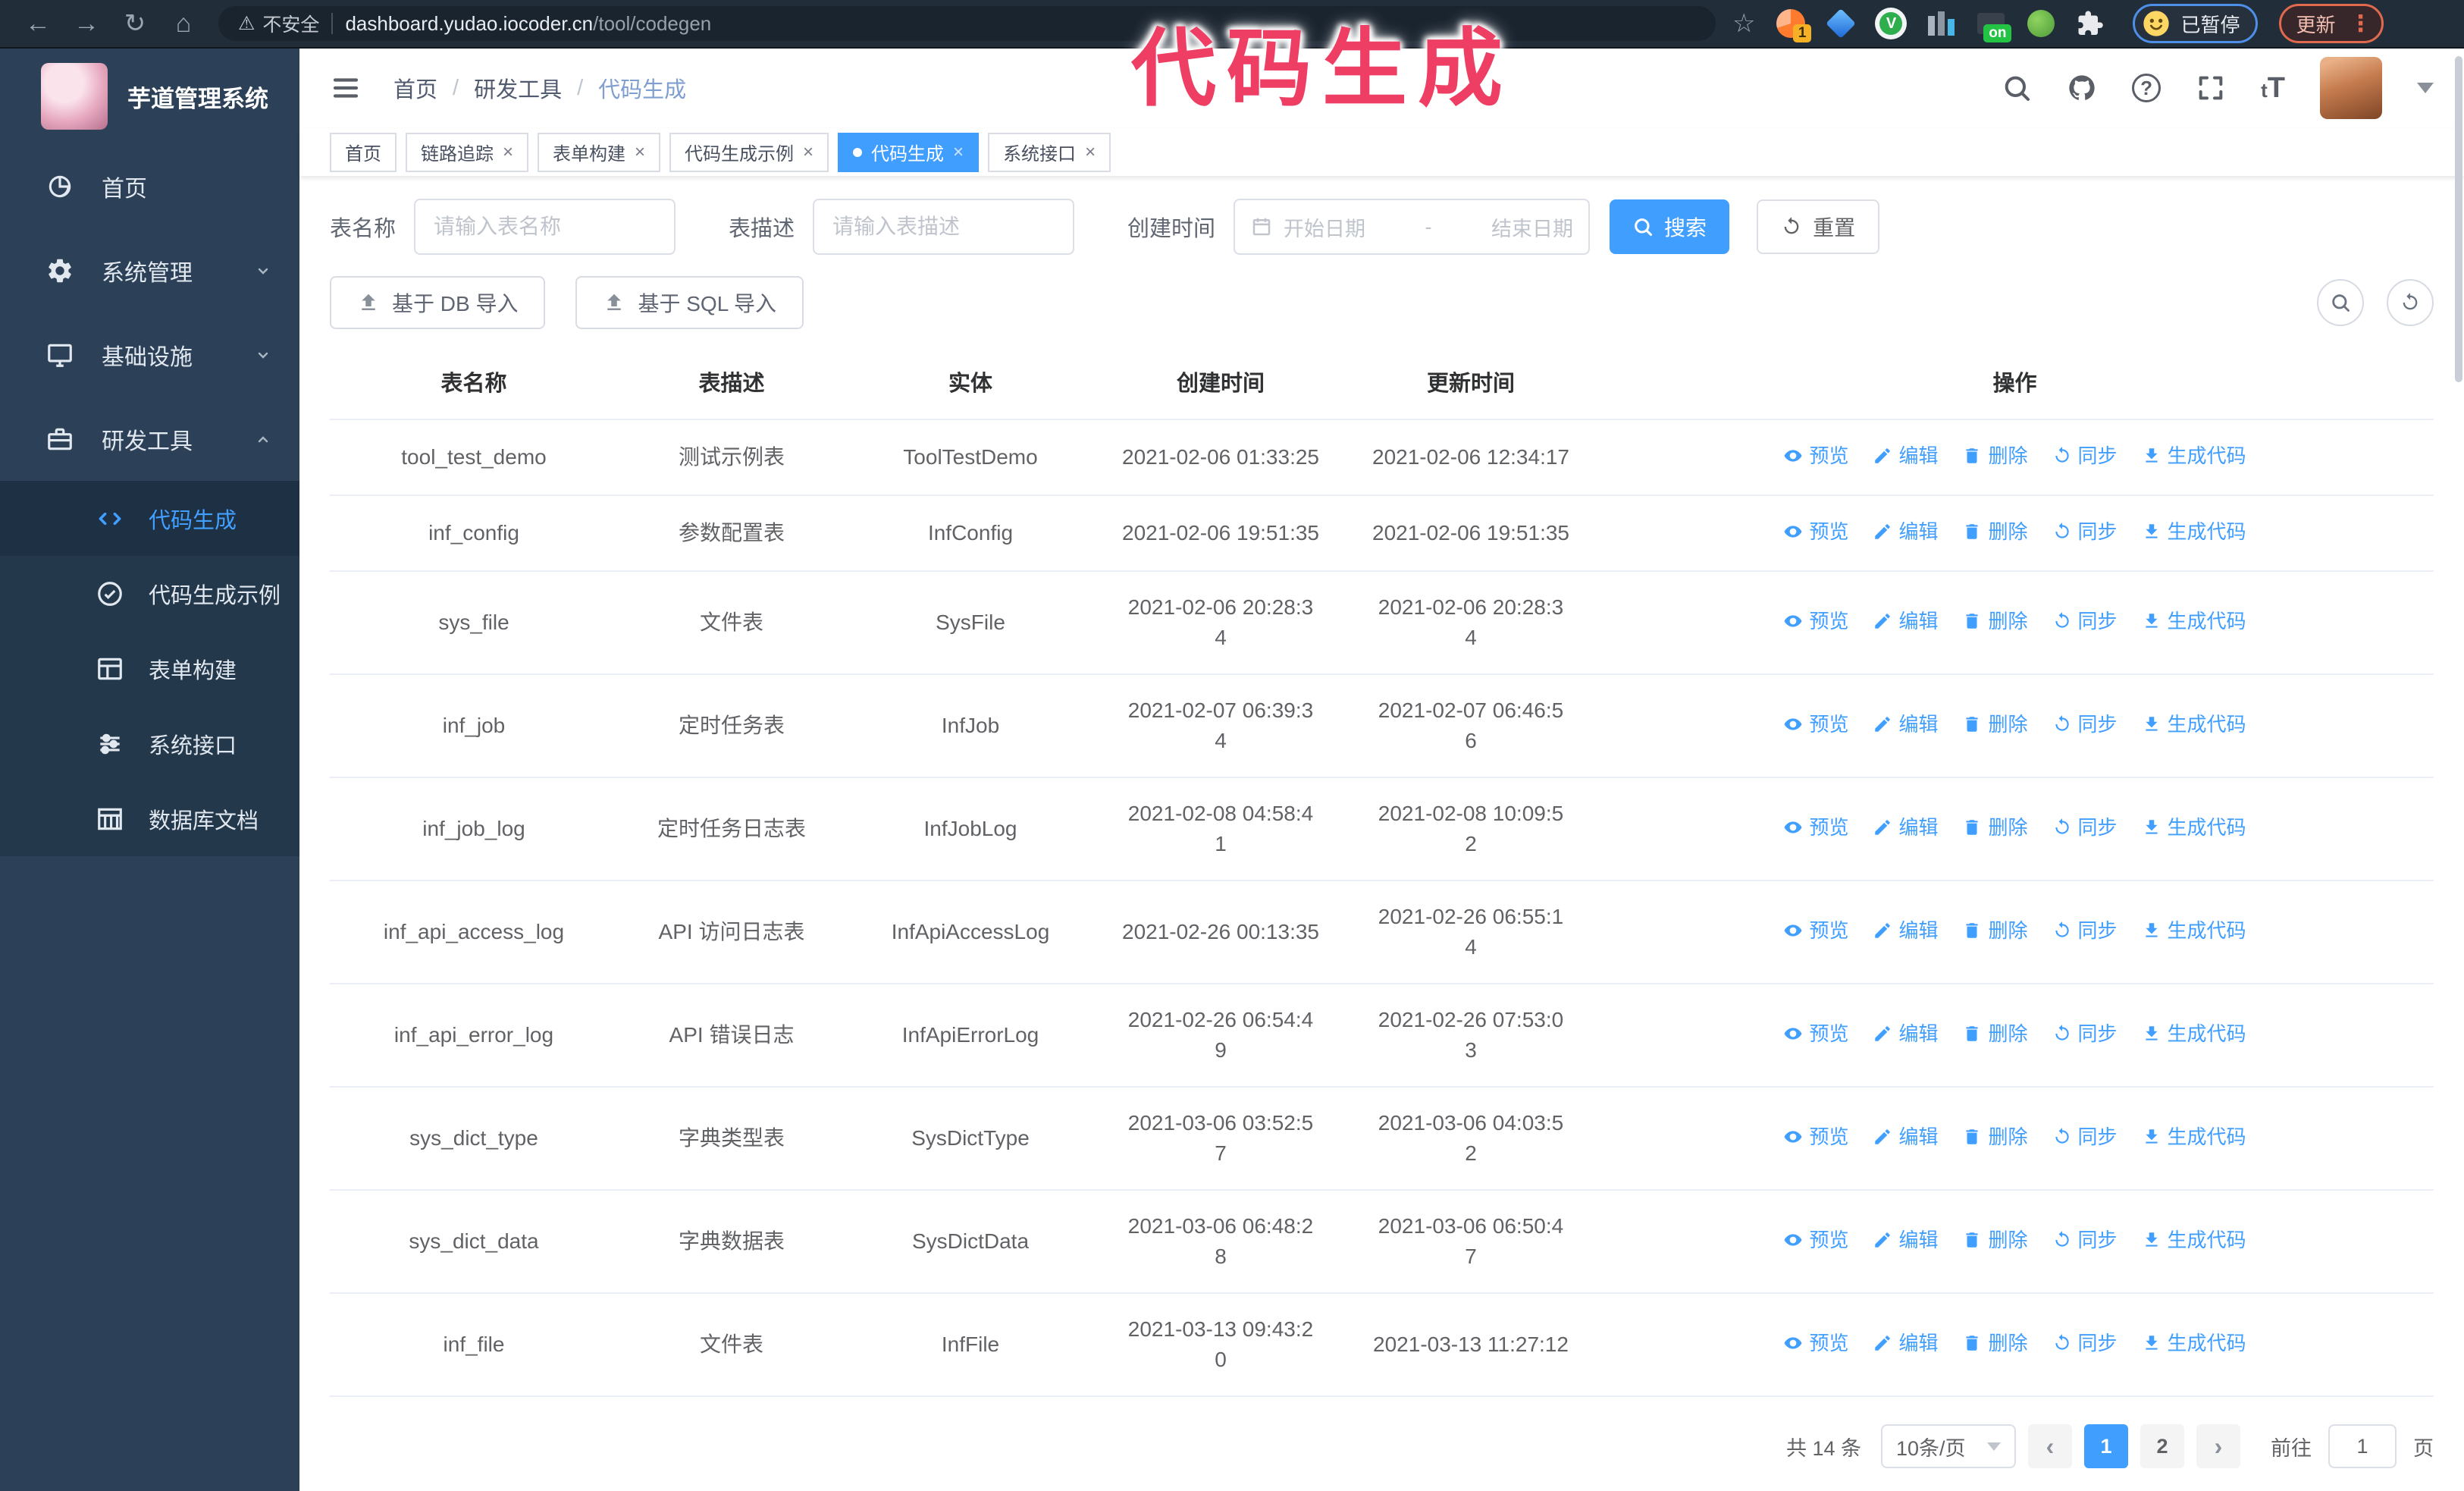 The height and width of the screenshot is (1491, 2464). I want to click on table-desc-input, so click(944, 227).